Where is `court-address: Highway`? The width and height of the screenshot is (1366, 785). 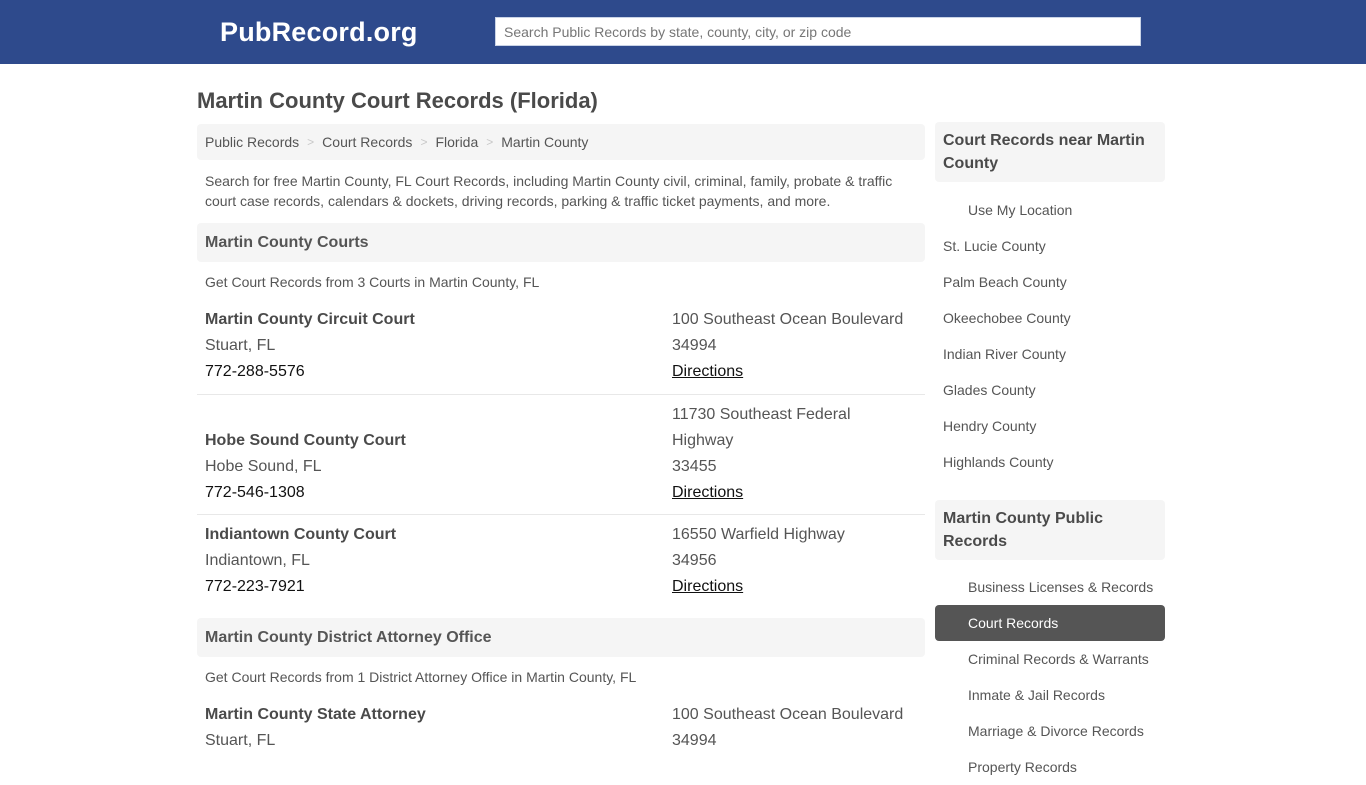
court-address: Highway is located at coordinates (703, 440).